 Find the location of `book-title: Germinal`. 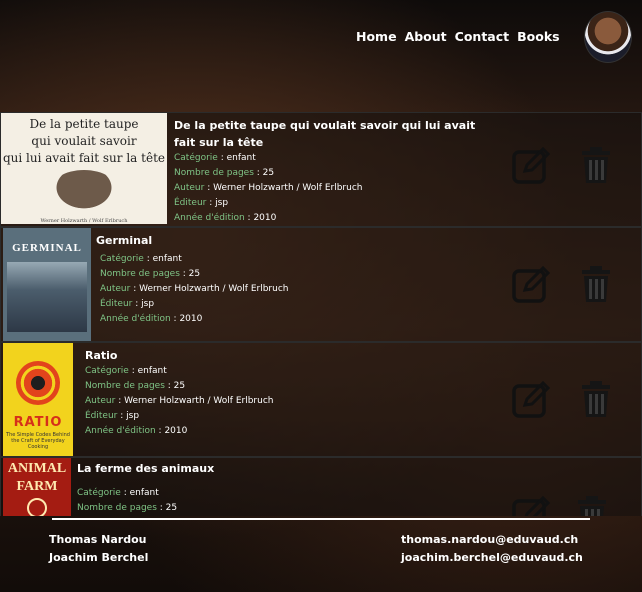

book-title: Germinal is located at coordinates (124, 240).